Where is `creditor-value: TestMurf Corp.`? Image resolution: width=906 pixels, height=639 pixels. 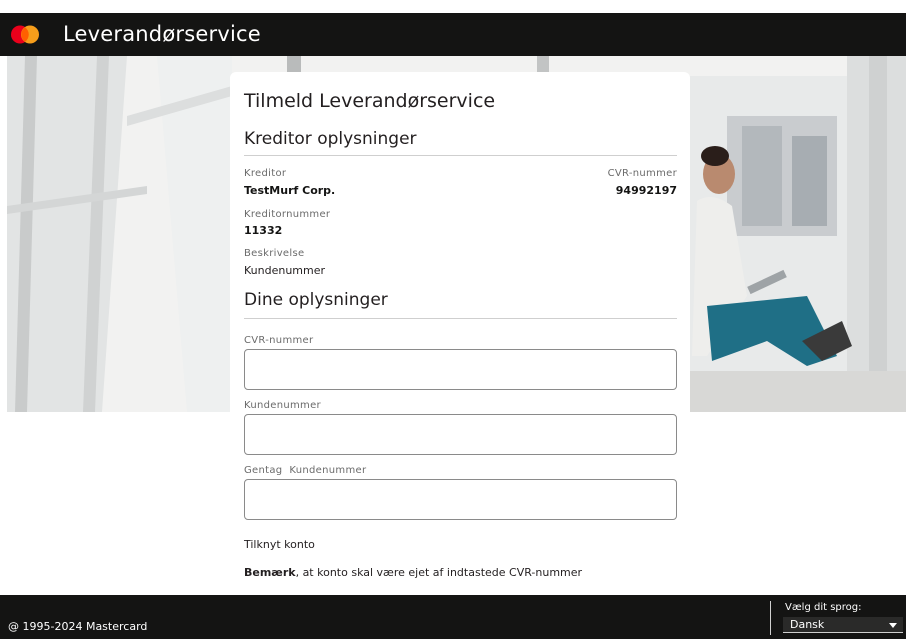
creditor-value: TestMurf Corp. is located at coordinates (290, 190).